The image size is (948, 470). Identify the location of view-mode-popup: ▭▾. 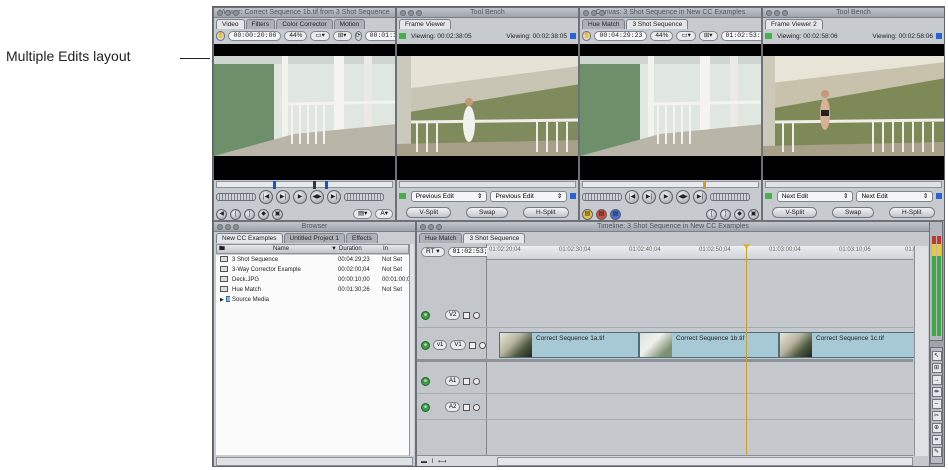
(320, 36).